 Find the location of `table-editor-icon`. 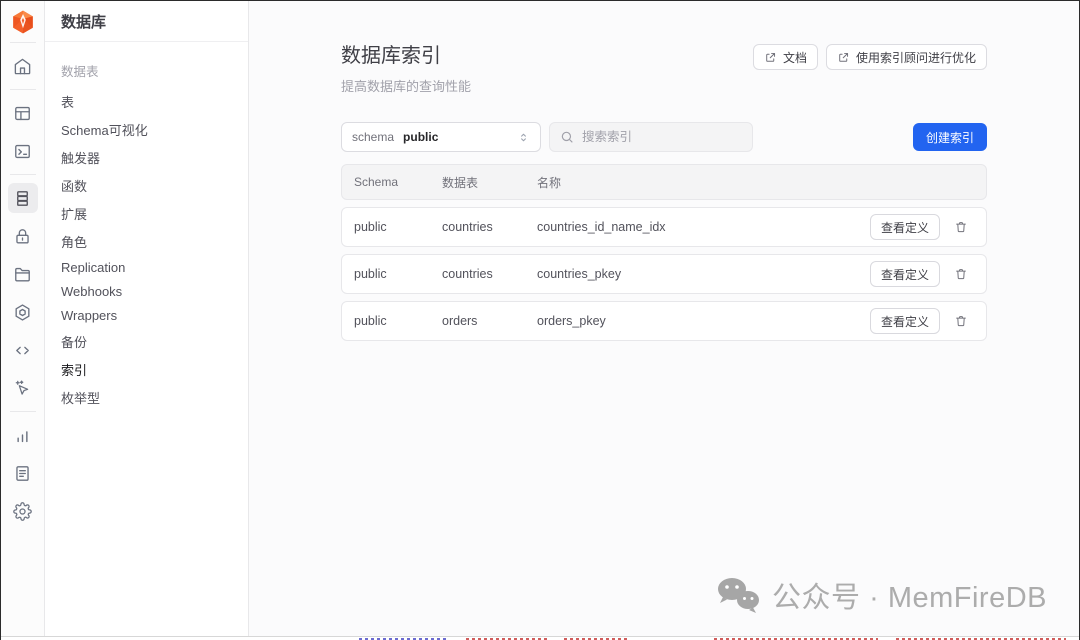

table-editor-icon is located at coordinates (22, 113).